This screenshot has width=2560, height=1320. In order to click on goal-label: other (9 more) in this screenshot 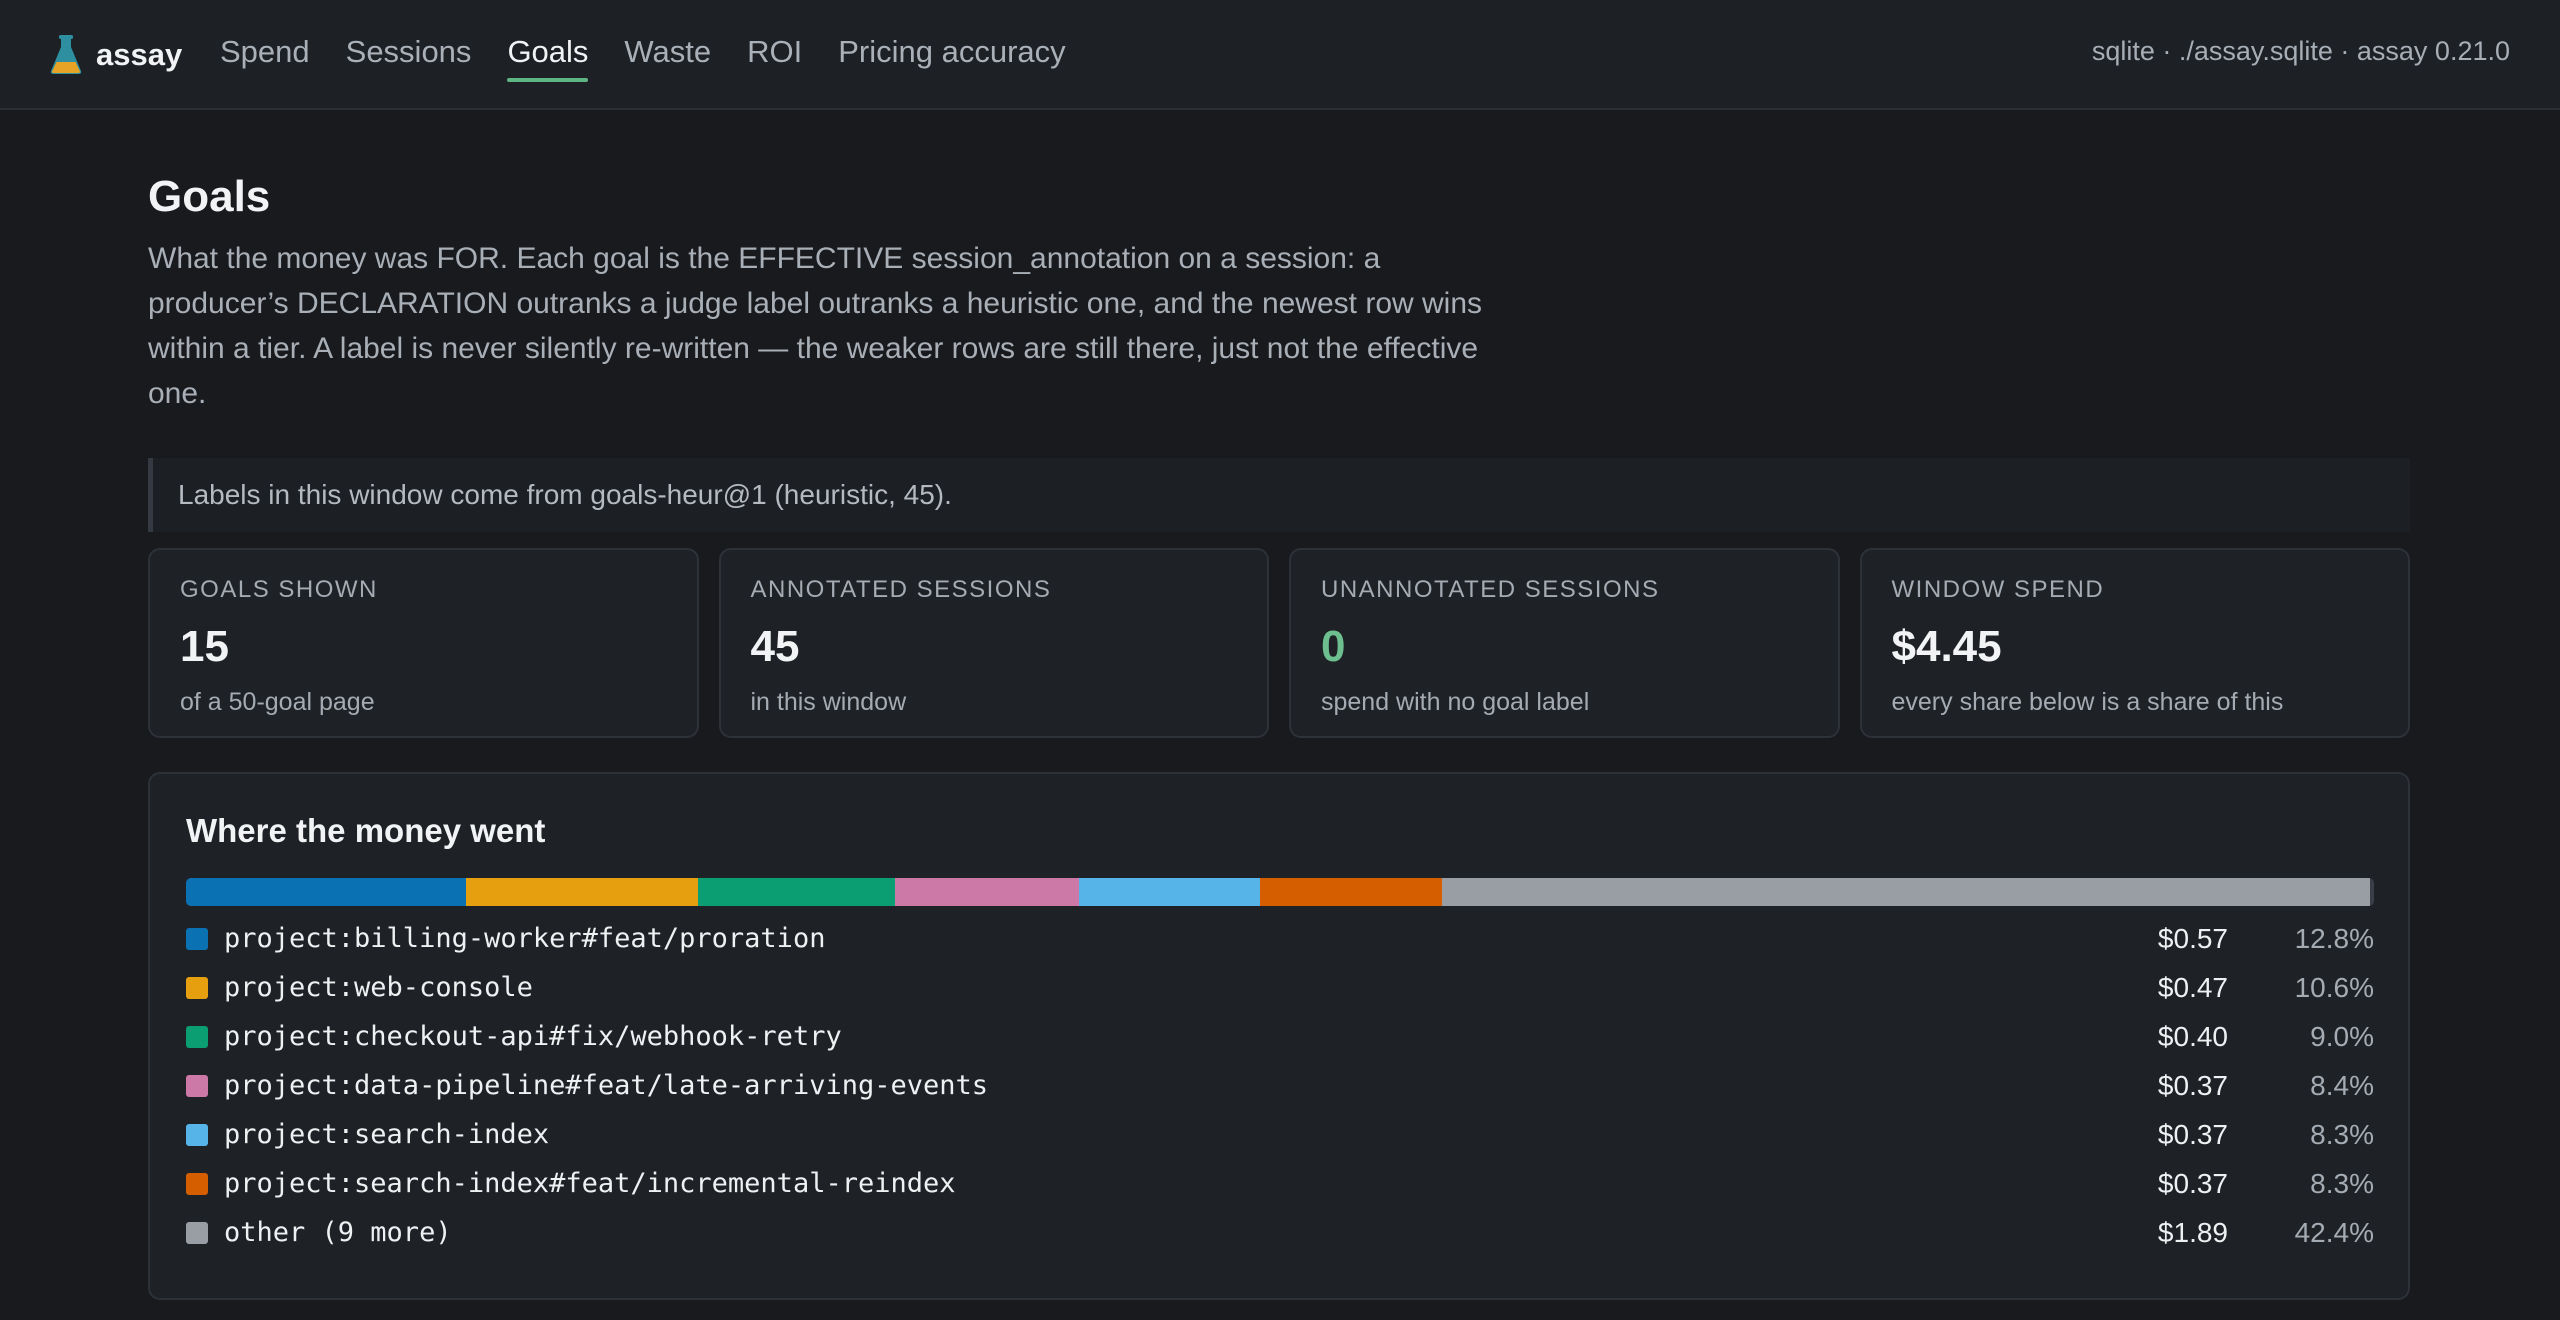, I will do `click(338, 1232)`.